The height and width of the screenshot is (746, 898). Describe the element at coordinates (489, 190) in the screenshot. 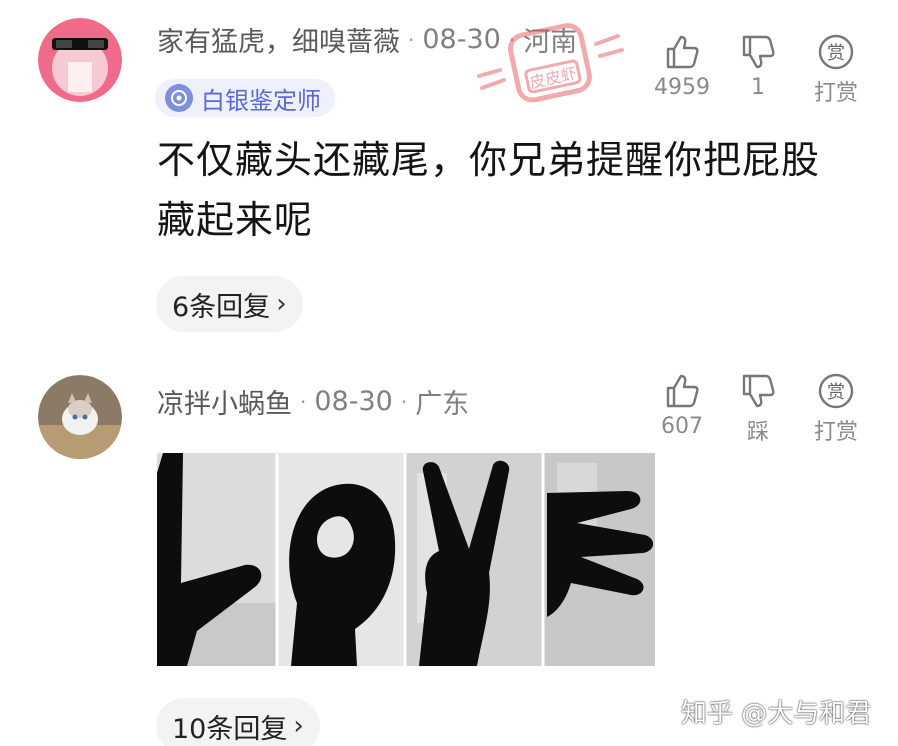

I see `comment-text: 不仅藏头还藏尾，你兄弟提醒你把屁股藏起来呢` at that location.